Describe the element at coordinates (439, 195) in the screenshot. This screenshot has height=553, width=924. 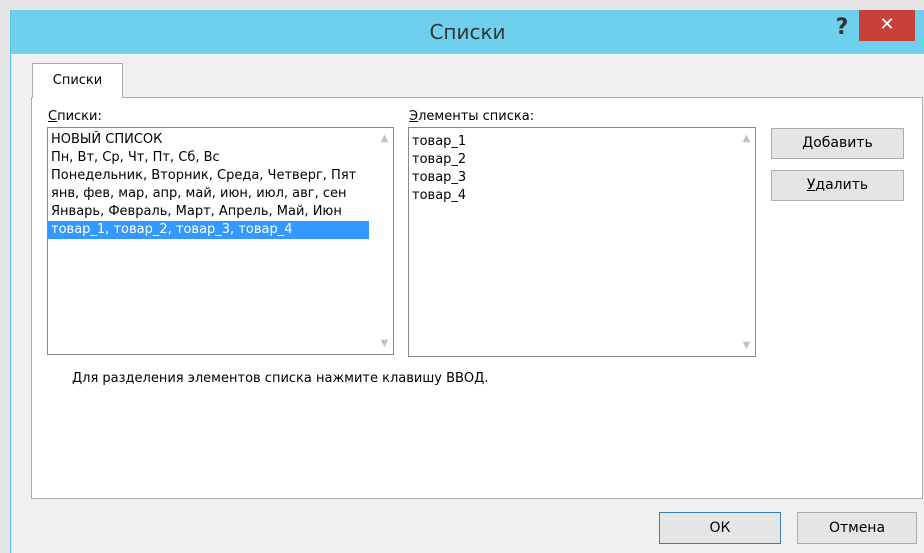
I see `element-line: товар_4` at that location.